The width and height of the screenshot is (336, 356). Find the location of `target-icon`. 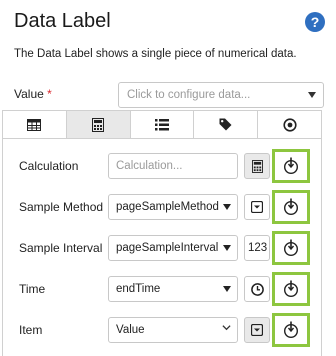

target-icon is located at coordinates (289, 124).